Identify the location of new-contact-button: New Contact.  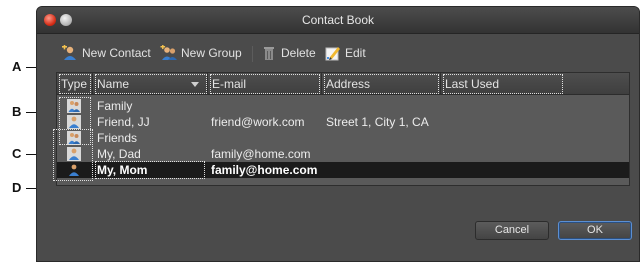
(106, 53).